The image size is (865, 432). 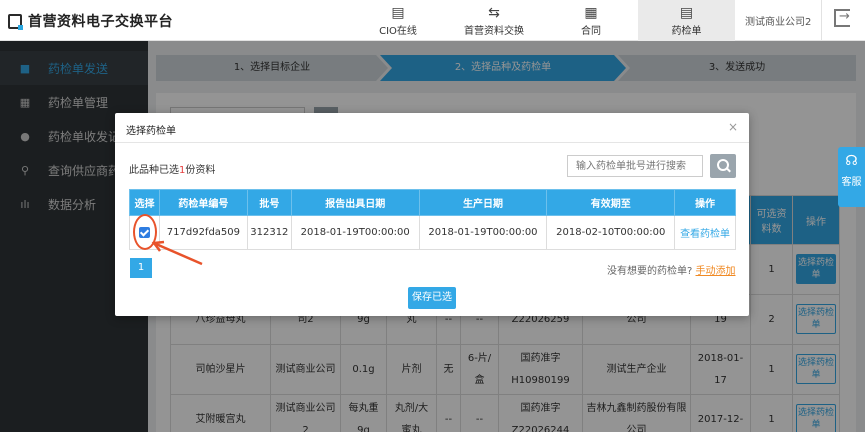 I want to click on column-header: 药检单编号, so click(x=203, y=202).